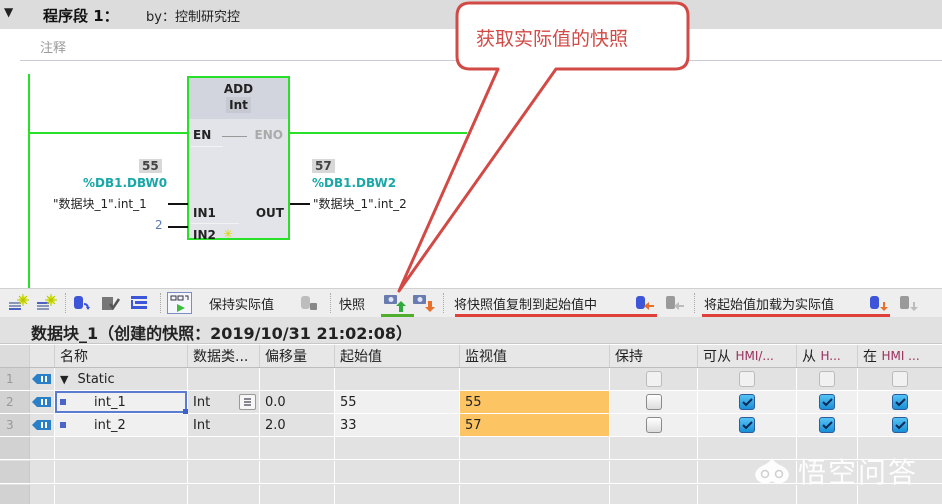 This screenshot has width=942, height=504. I want to click on power-rail, so click(29, 181).